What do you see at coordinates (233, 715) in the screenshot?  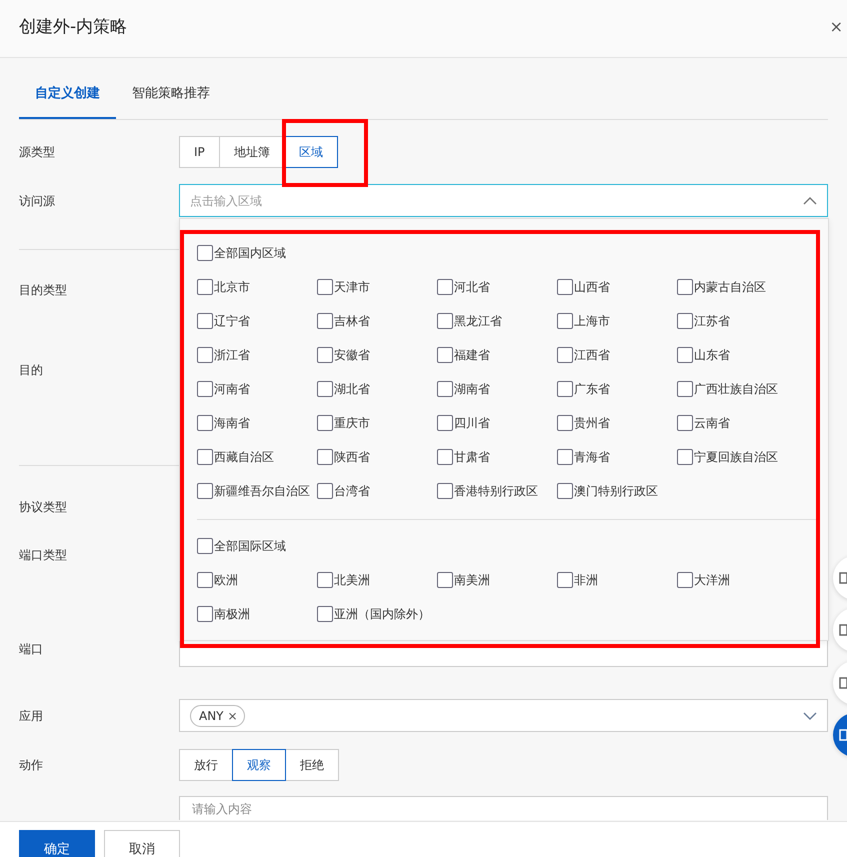 I see `tag-remove-button: ×` at bounding box center [233, 715].